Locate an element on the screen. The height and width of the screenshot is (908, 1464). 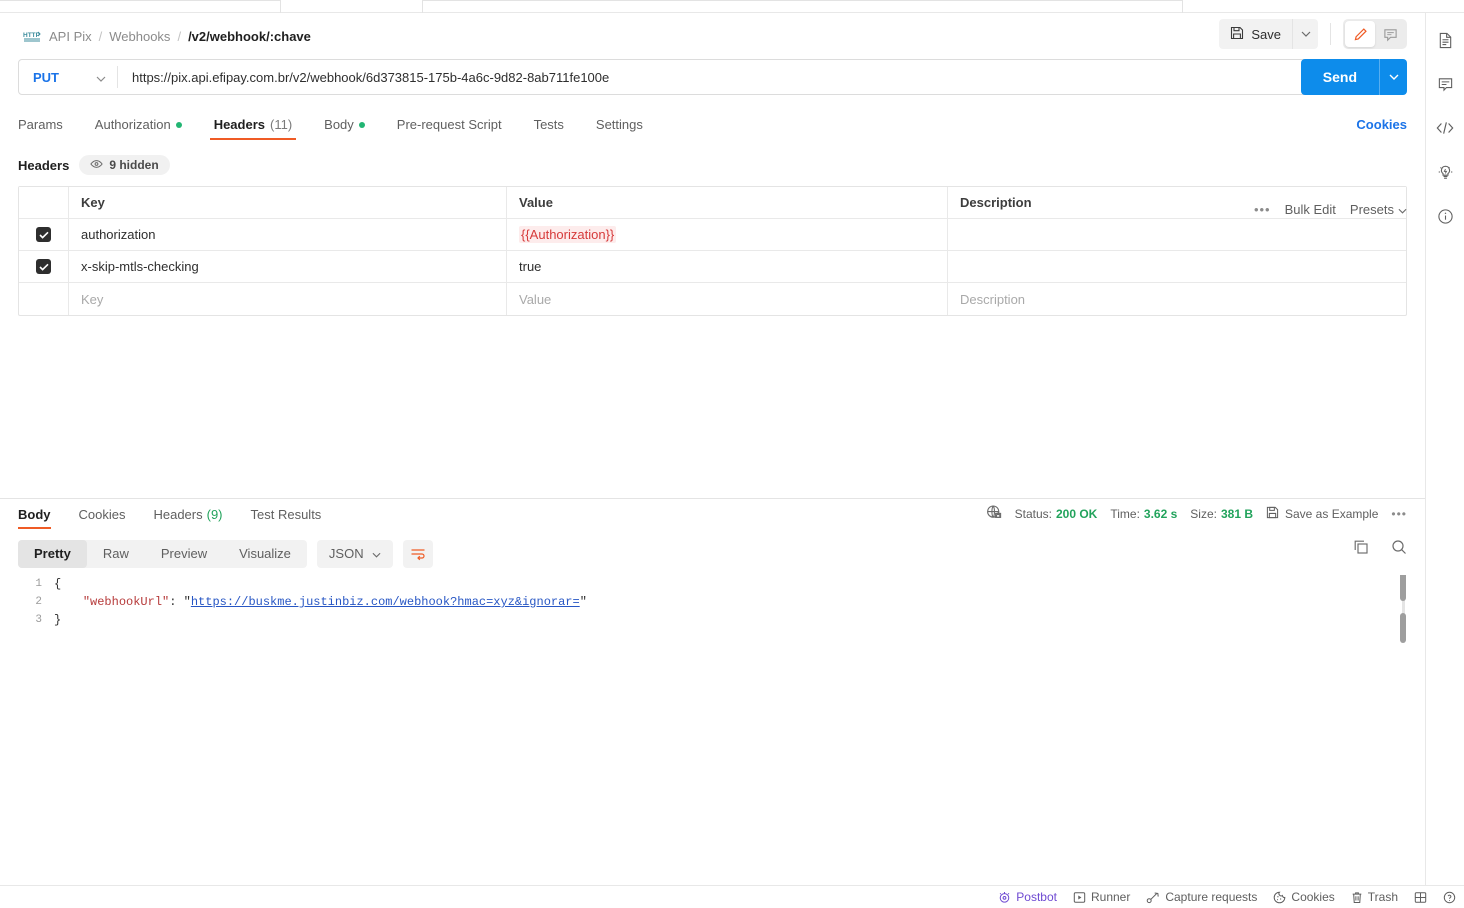
tab-tests: Tests is located at coordinates (549, 128).